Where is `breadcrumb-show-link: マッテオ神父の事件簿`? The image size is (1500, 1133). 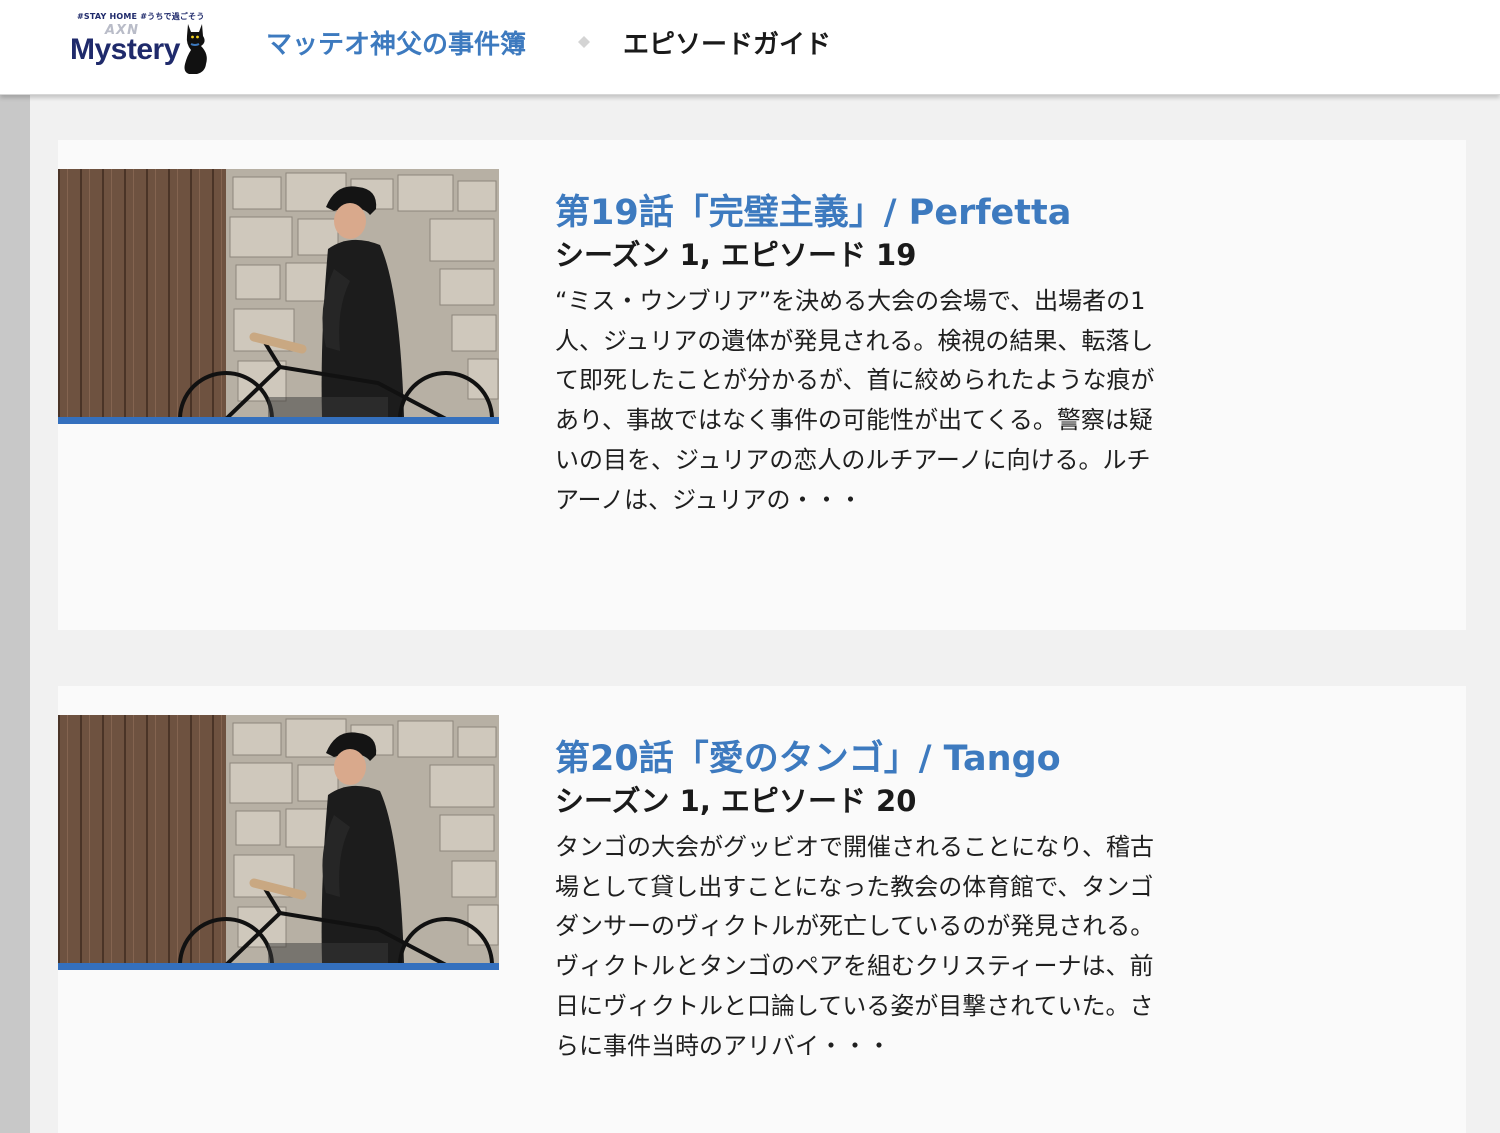 breadcrumb-show-link: マッテオ神父の事件簿 is located at coordinates (396, 42).